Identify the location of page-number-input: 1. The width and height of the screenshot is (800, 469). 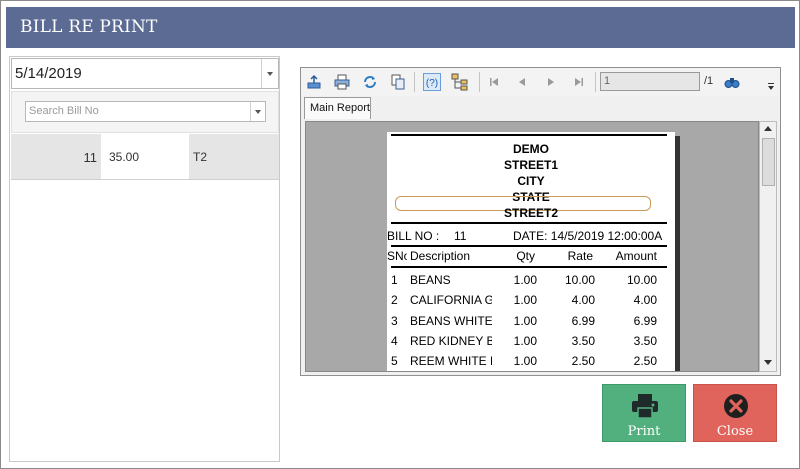
(650, 81).